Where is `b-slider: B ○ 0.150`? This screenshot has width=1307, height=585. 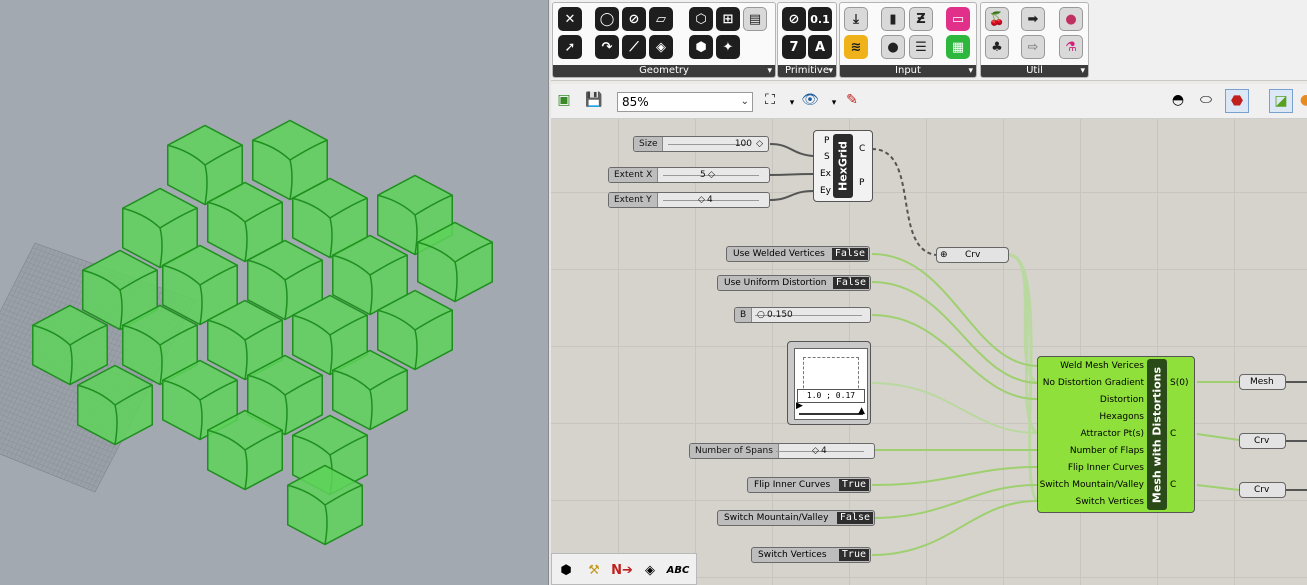 b-slider: B ○ 0.150 is located at coordinates (802, 315).